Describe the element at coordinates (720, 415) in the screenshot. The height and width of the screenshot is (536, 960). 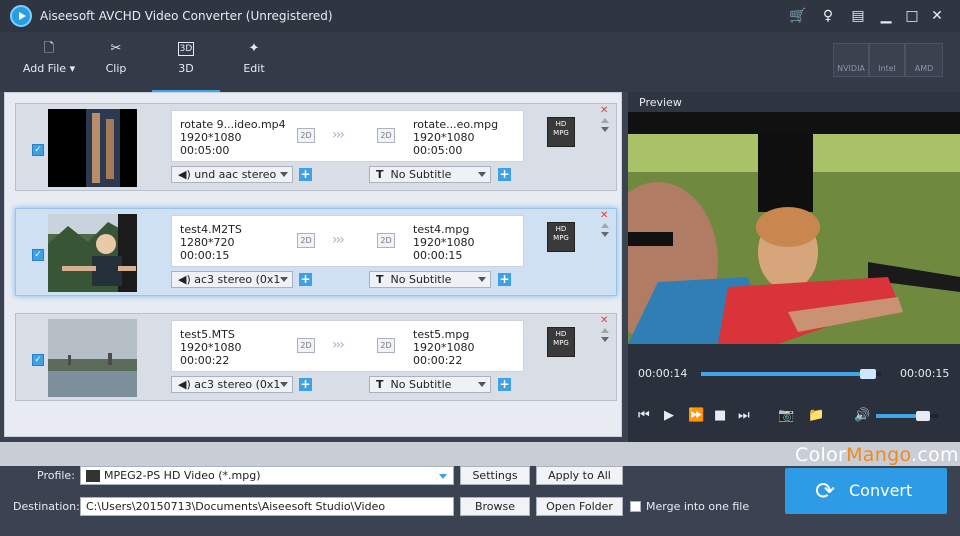
I see `stop-icon: ■` at that location.